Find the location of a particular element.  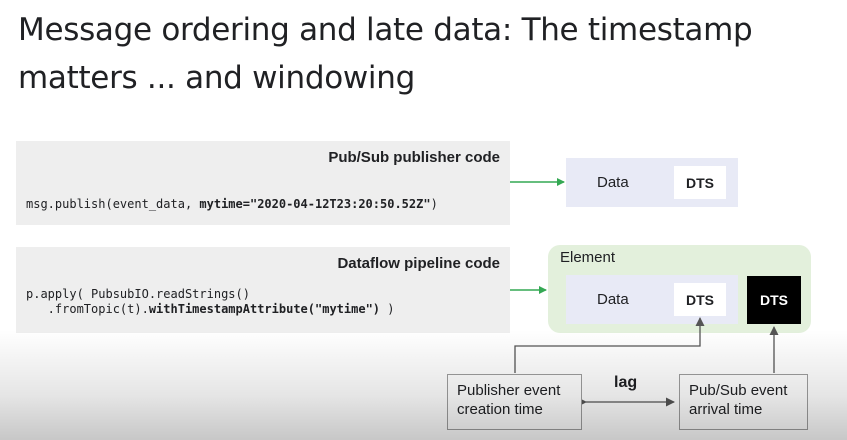

lag-label: lag is located at coordinates (626, 382).